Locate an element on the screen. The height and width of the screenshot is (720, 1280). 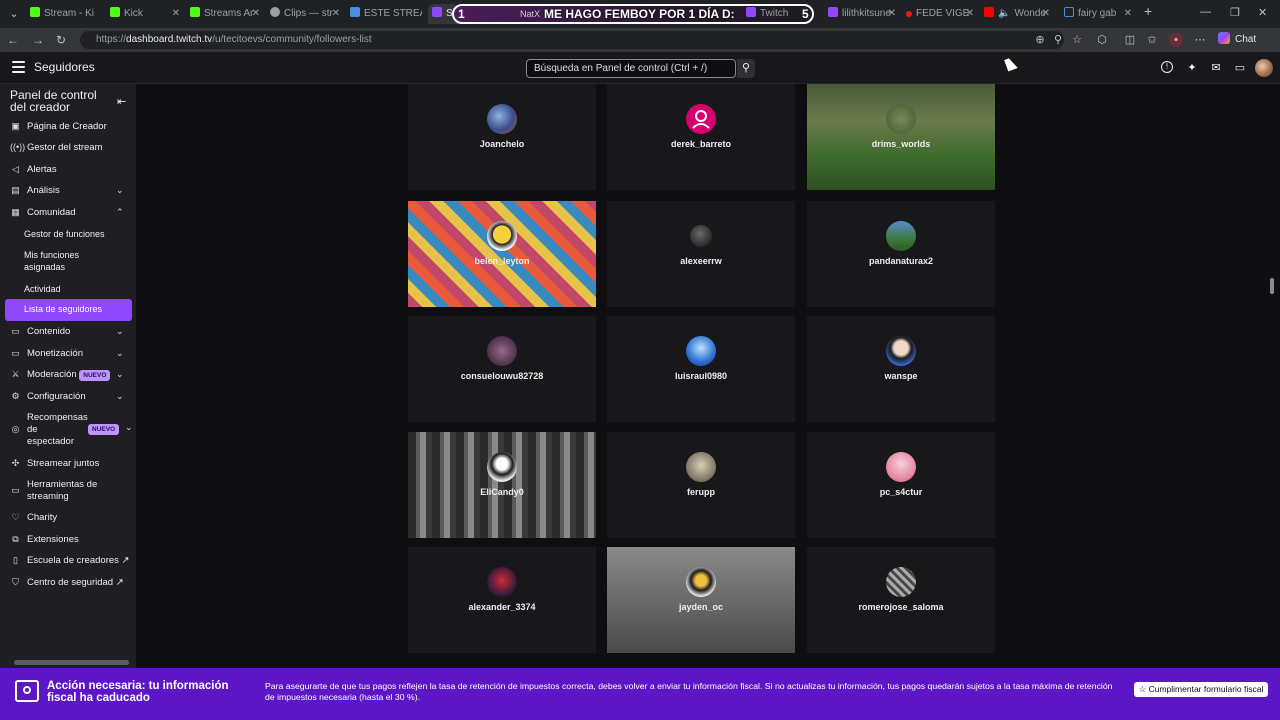
browser-tab: Kick ✕ is located at coordinates (146, 14).